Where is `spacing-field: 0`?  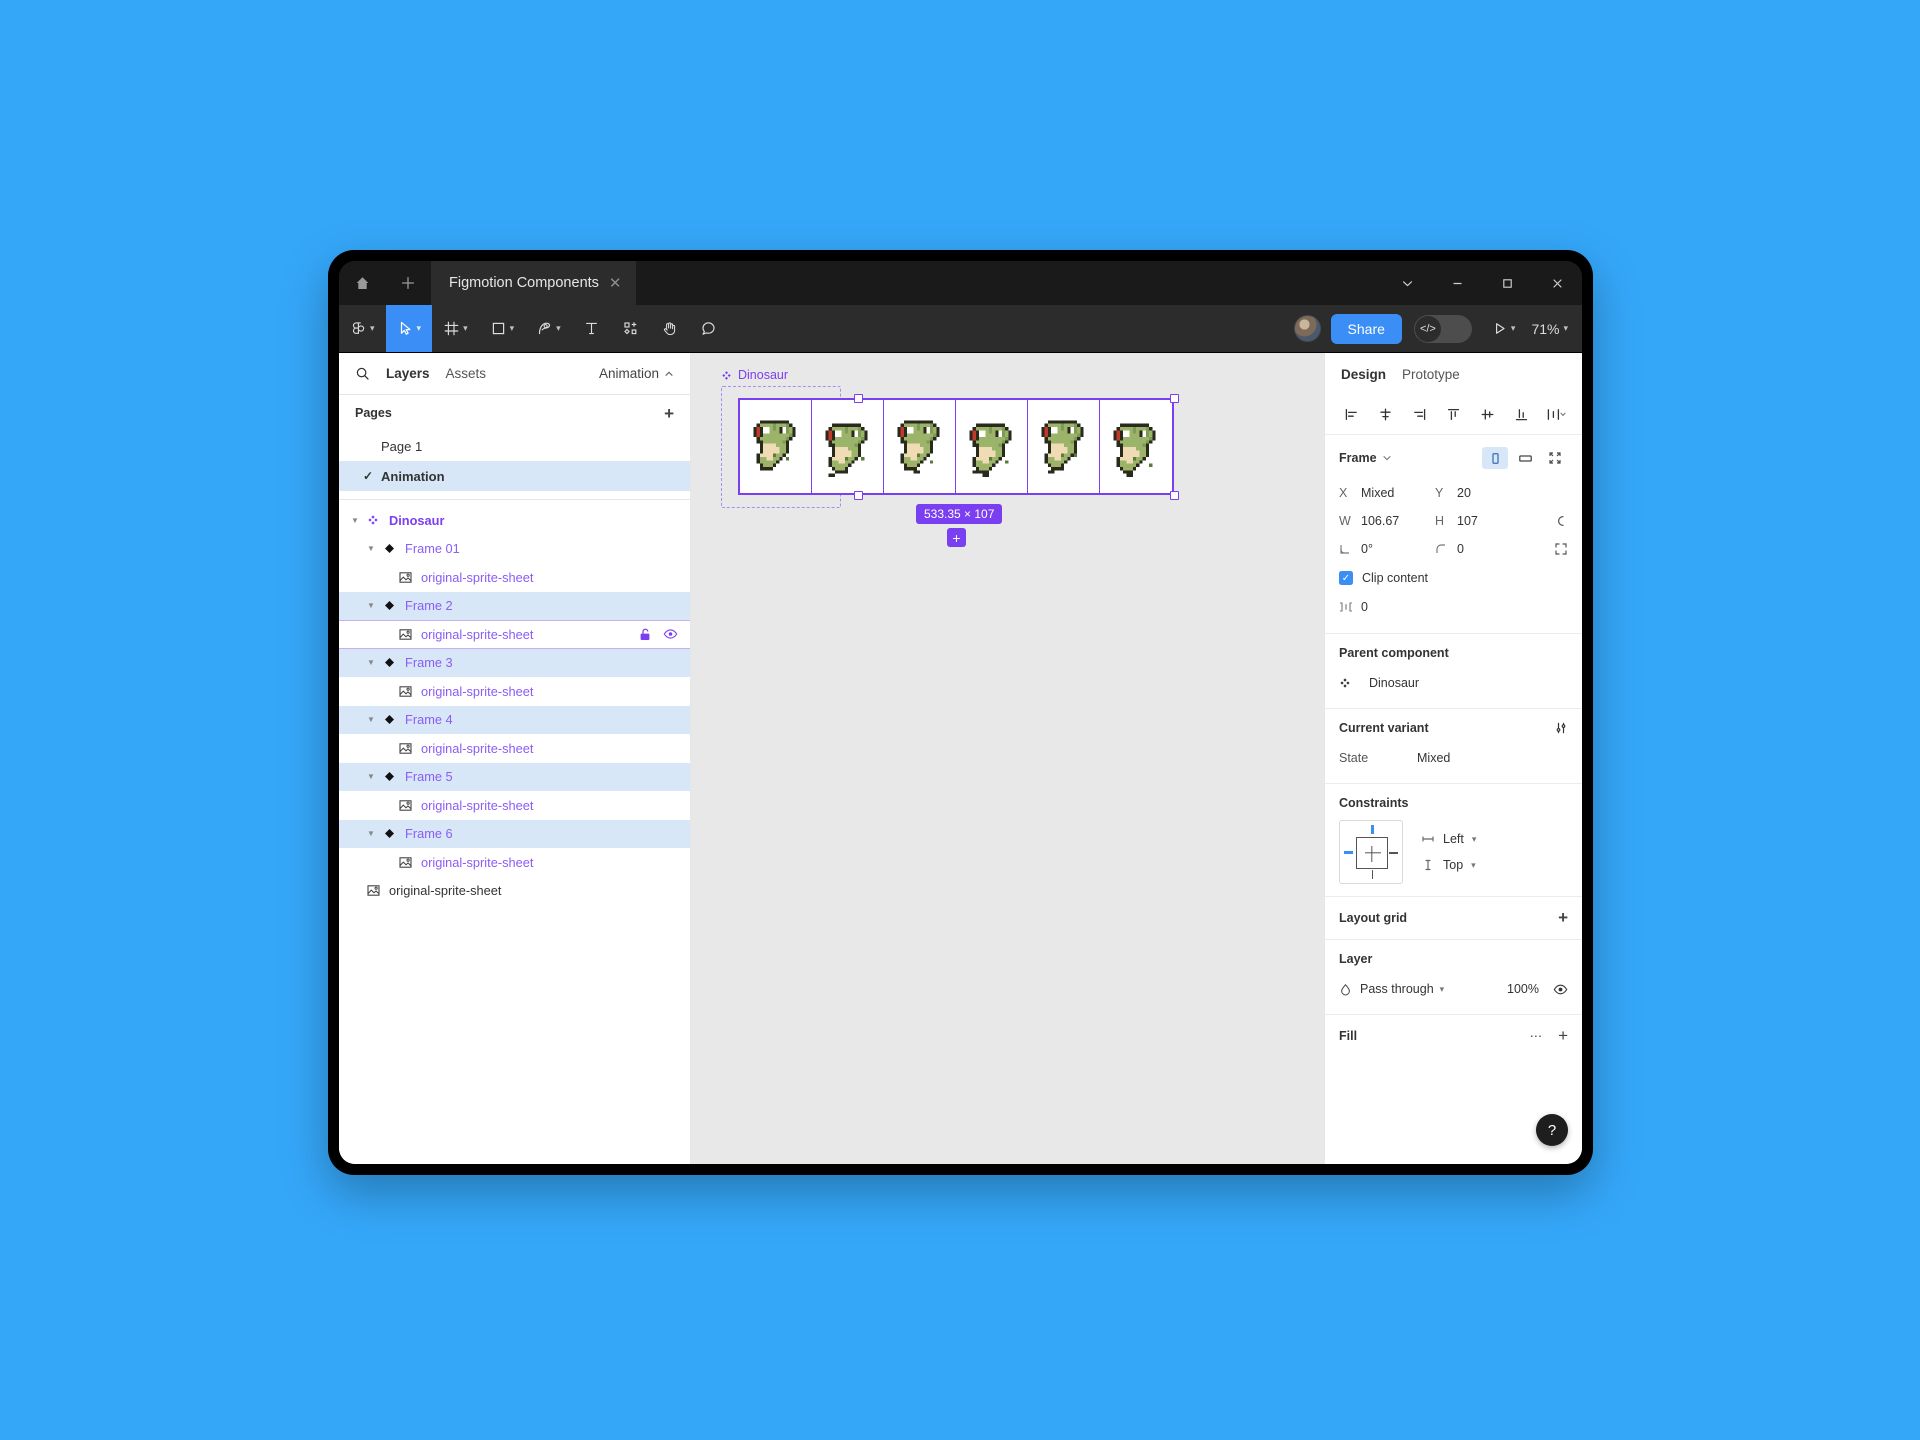
spacing-field: 0 is located at coordinates (1387, 607).